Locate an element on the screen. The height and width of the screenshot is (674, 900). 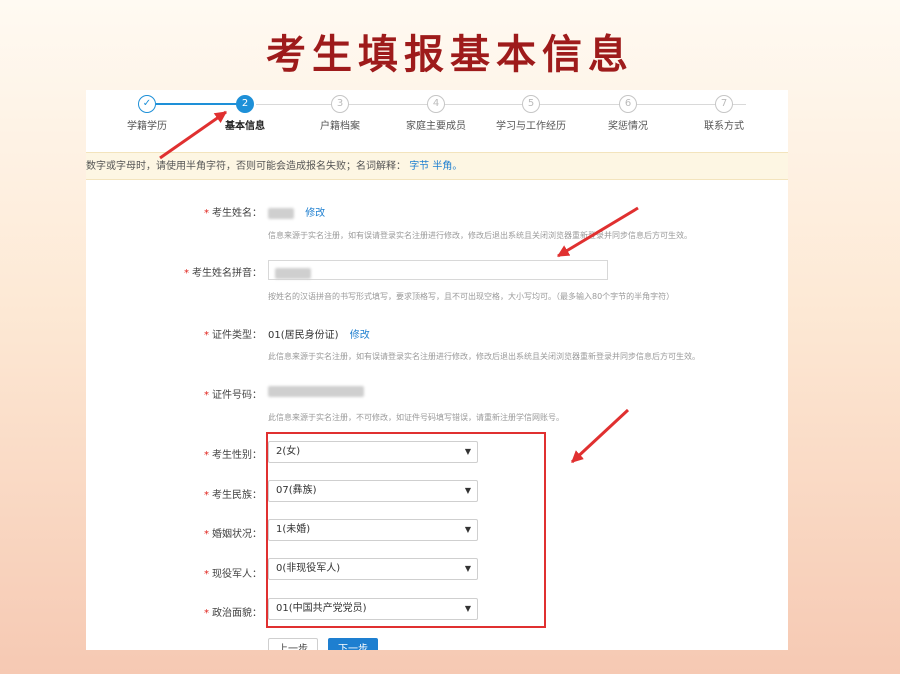
step-3-number: 3 is located at coordinates (340, 104).